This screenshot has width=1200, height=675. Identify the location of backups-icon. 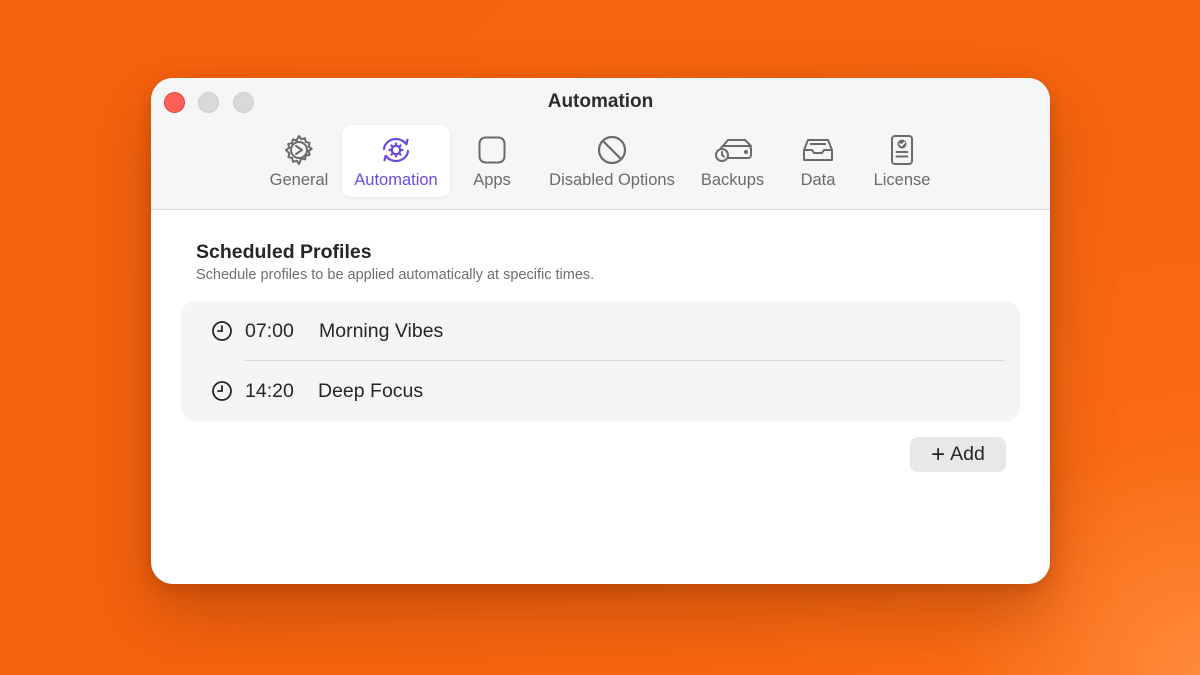
(733, 150).